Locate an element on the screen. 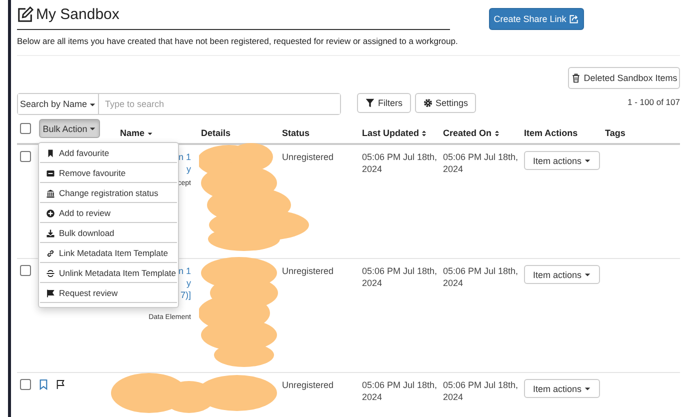 This screenshot has height=417, width=690. menu-item: Change registration status is located at coordinates (108, 193).